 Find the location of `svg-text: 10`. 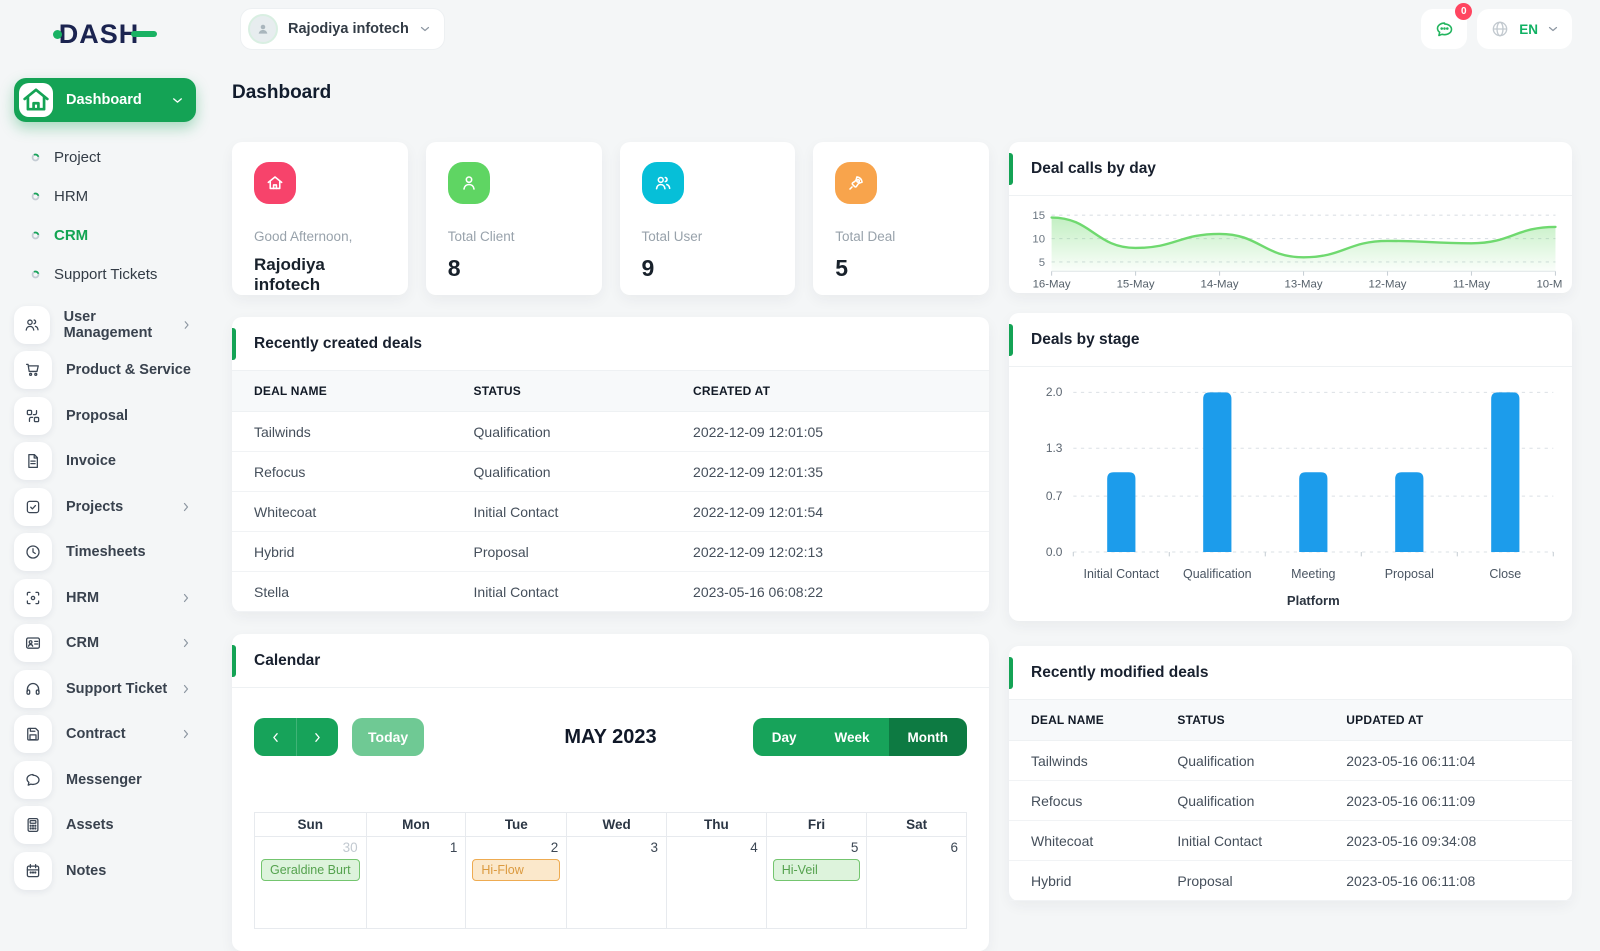

svg-text: 10 is located at coordinates (1038, 239).